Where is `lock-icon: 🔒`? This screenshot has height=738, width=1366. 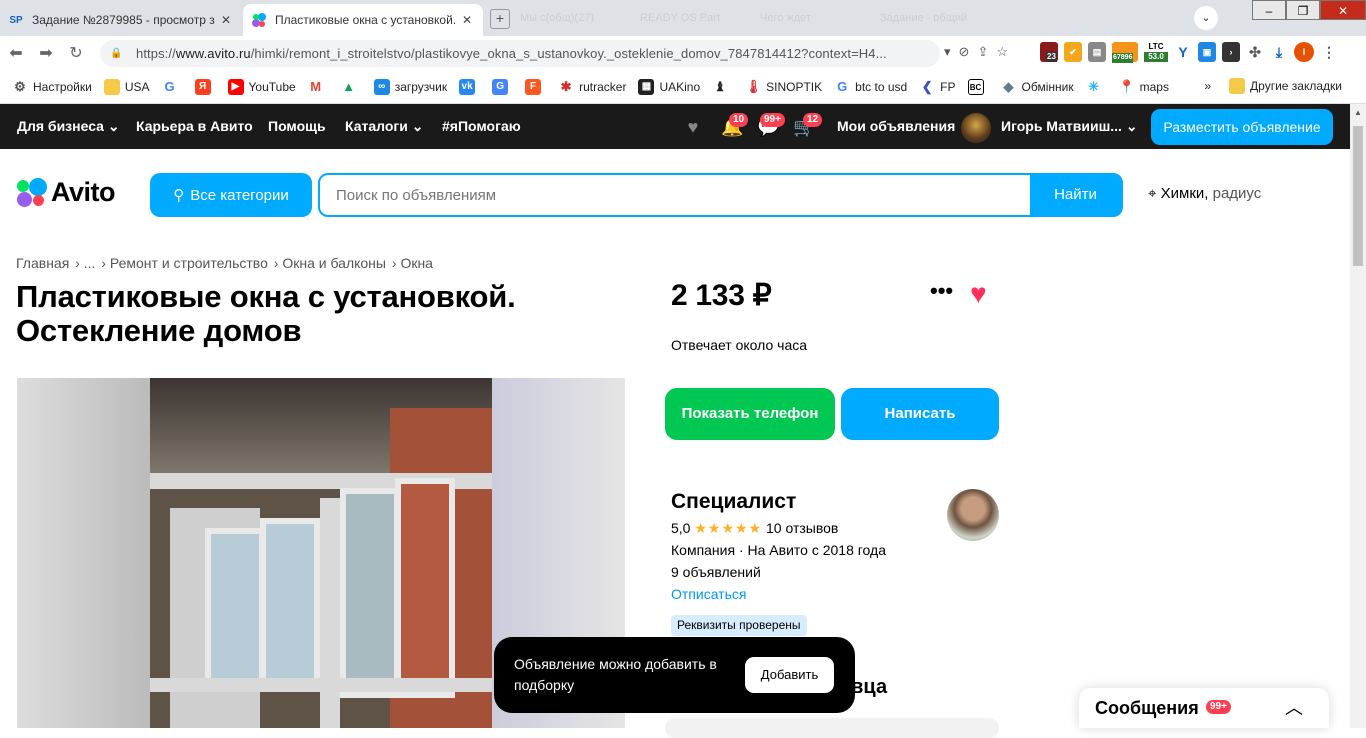 lock-icon: 🔒 is located at coordinates (118, 53).